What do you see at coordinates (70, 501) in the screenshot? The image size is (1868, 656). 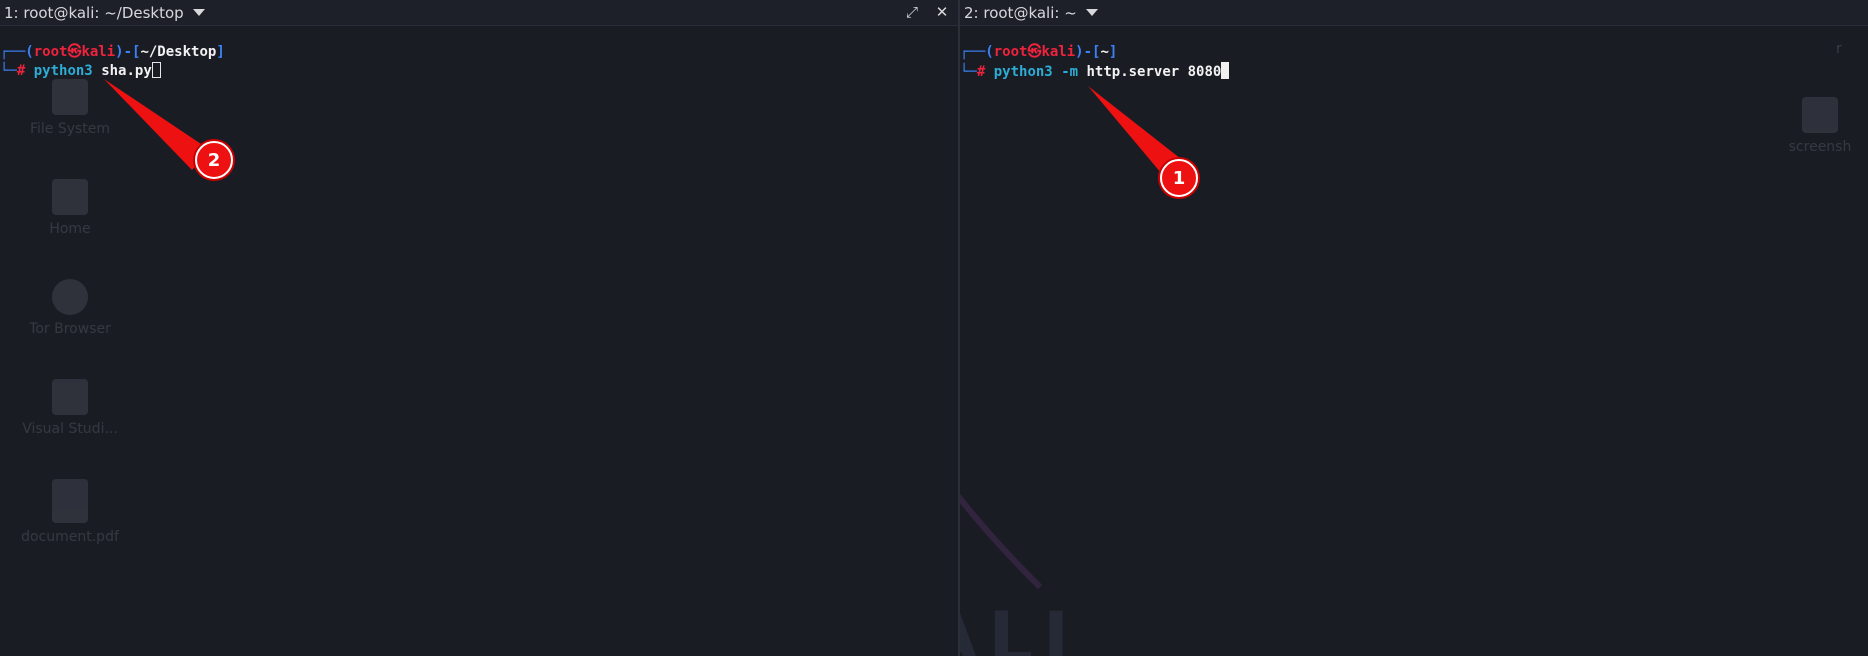 I see `file-icon` at bounding box center [70, 501].